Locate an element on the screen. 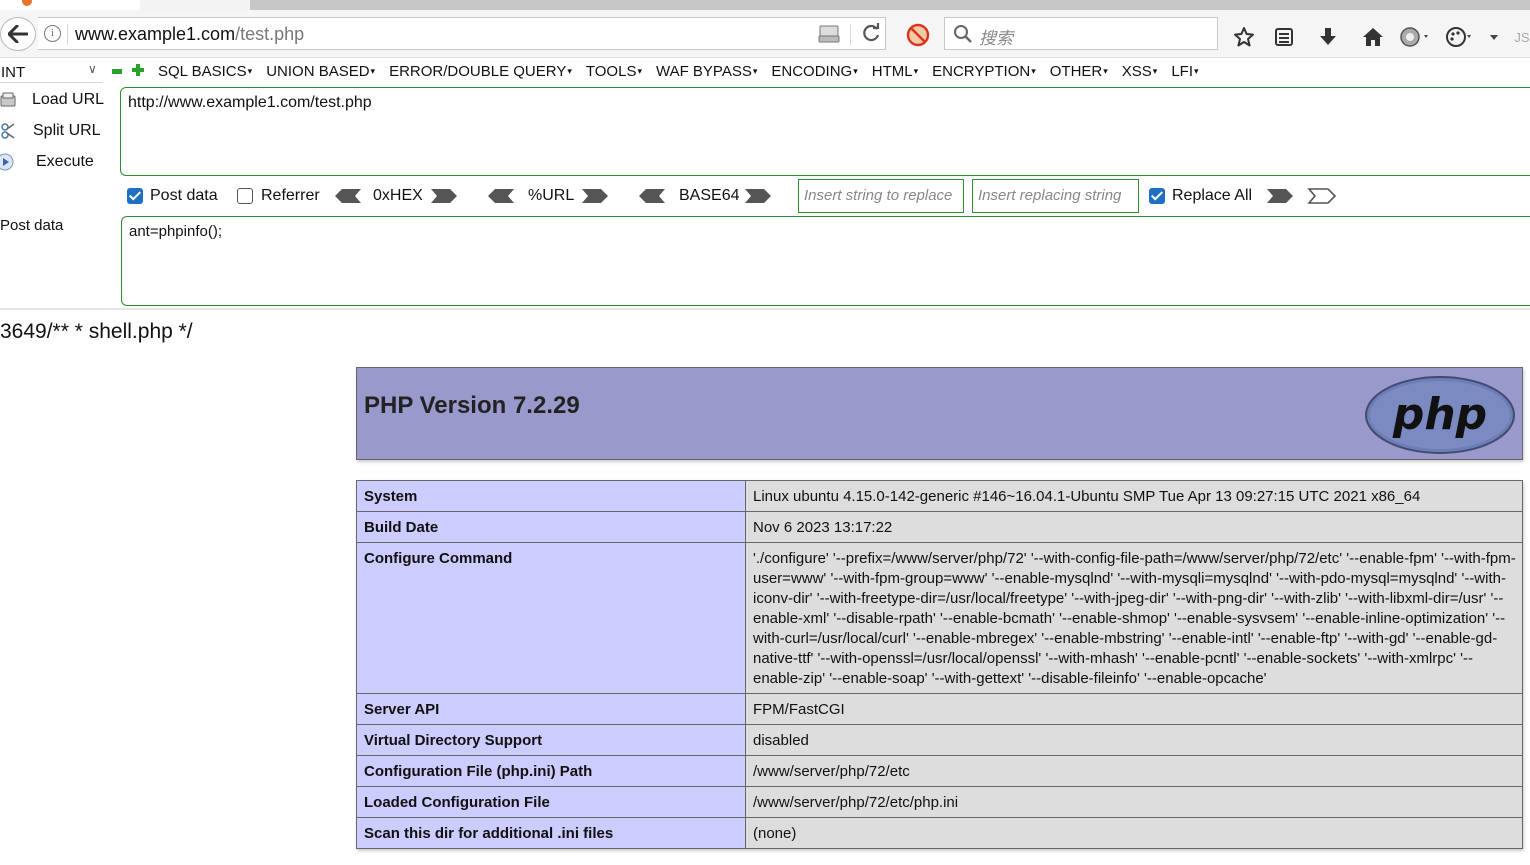  php-logo: php is located at coordinates (1440, 415).